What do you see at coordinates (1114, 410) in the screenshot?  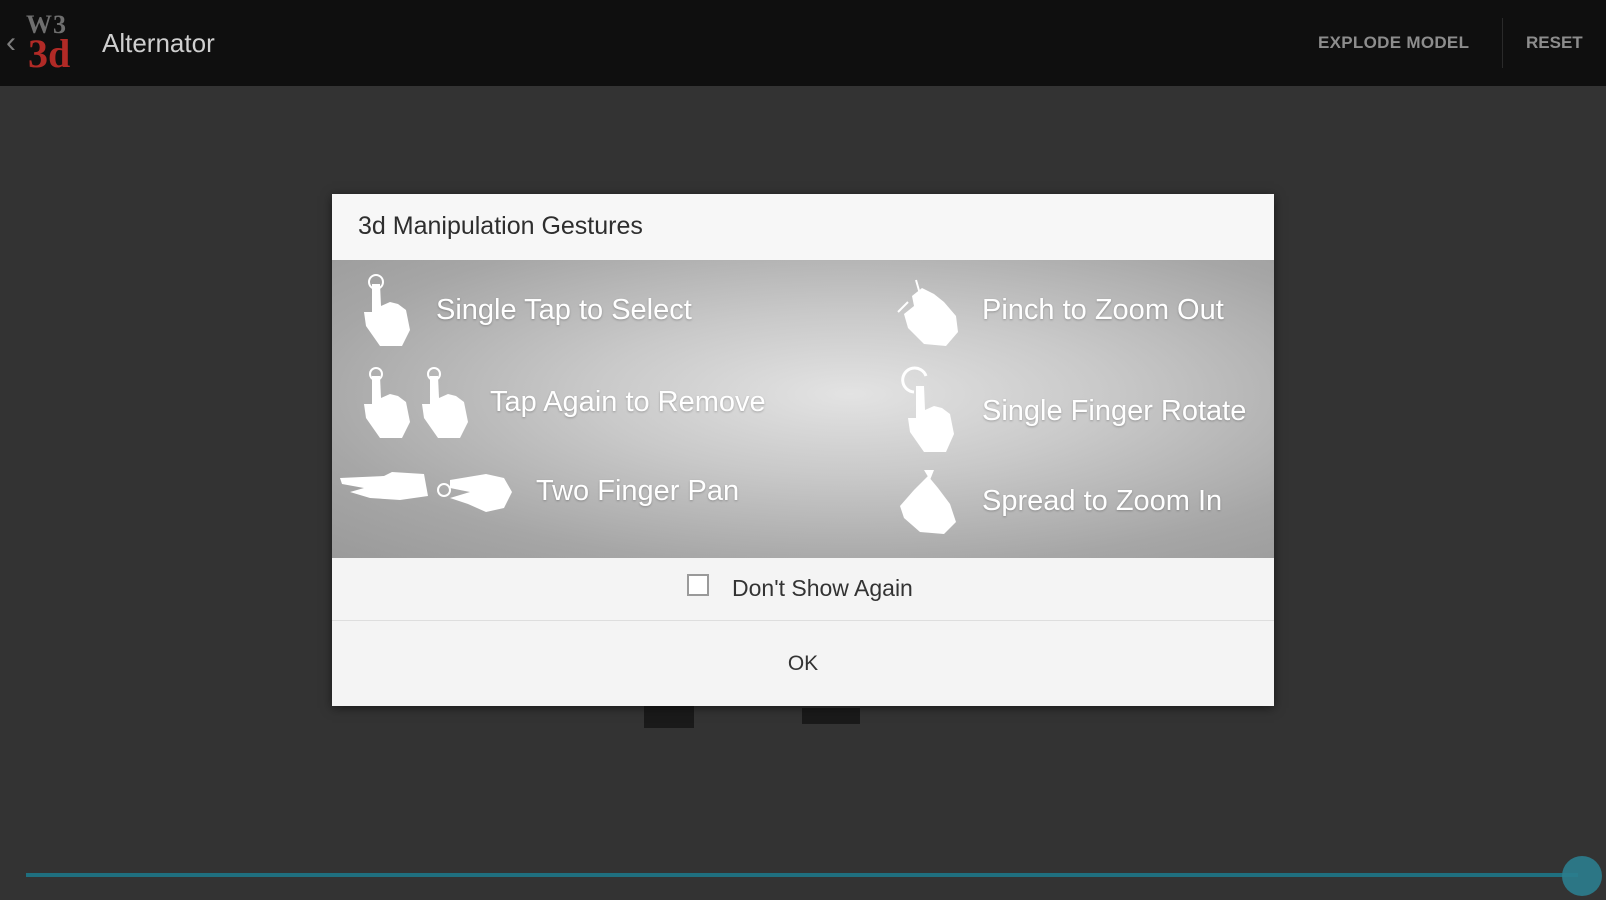 I see `gesture-label: Single Finger Rotate` at bounding box center [1114, 410].